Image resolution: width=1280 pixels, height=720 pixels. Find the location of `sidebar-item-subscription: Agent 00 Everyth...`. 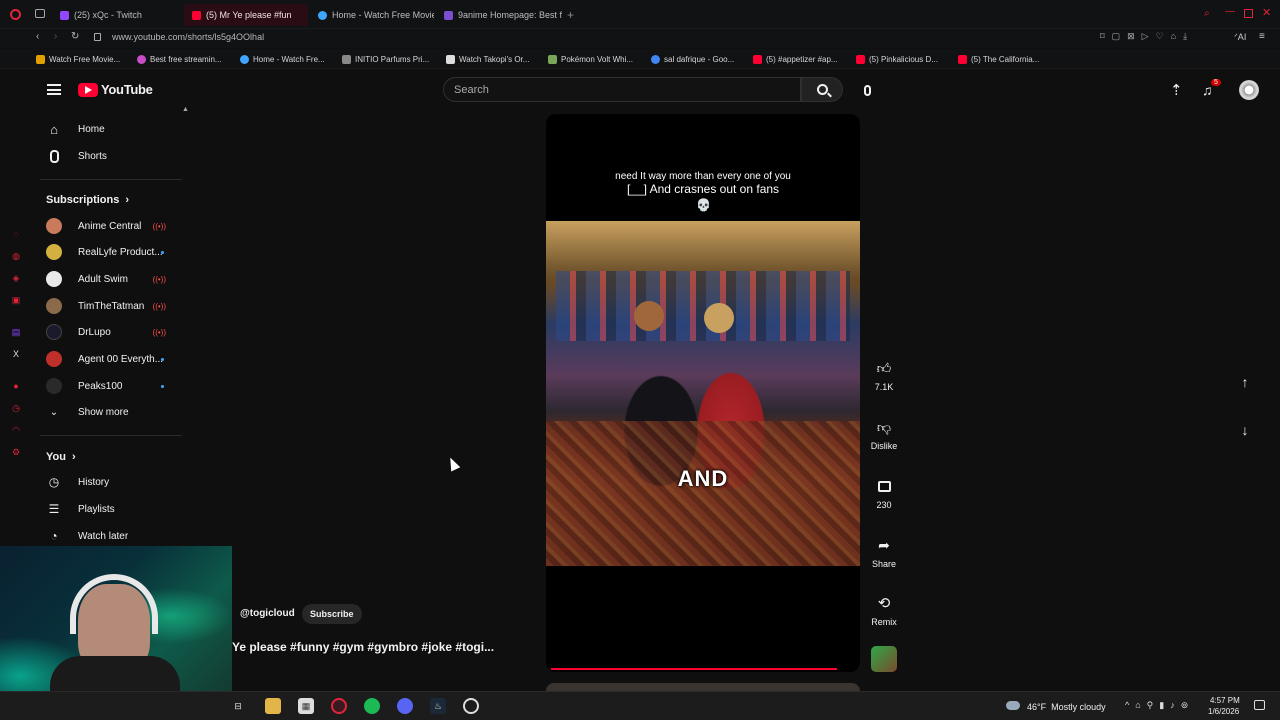

sidebar-item-subscription: Agent 00 Everyth... is located at coordinates (110, 359).